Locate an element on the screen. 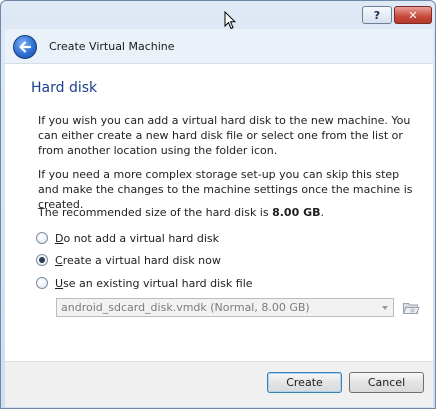 This screenshot has height=411, width=438. no-disk-label-rest: o not add a virtual hard disk is located at coordinates (141, 238).